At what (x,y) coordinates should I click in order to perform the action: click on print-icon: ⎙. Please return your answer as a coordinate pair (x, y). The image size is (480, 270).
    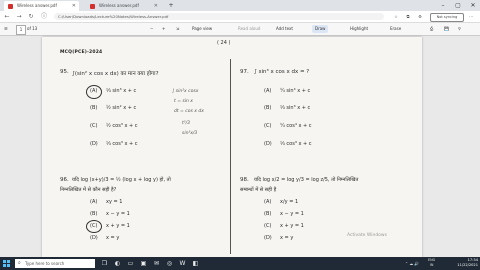
    Looking at the image, I should click on (431, 29).